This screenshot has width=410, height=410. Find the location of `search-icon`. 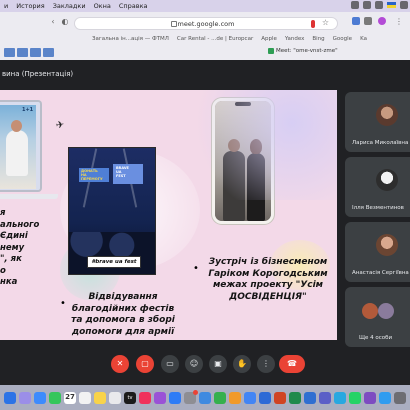

search-icon is located at coordinates (404, 5).